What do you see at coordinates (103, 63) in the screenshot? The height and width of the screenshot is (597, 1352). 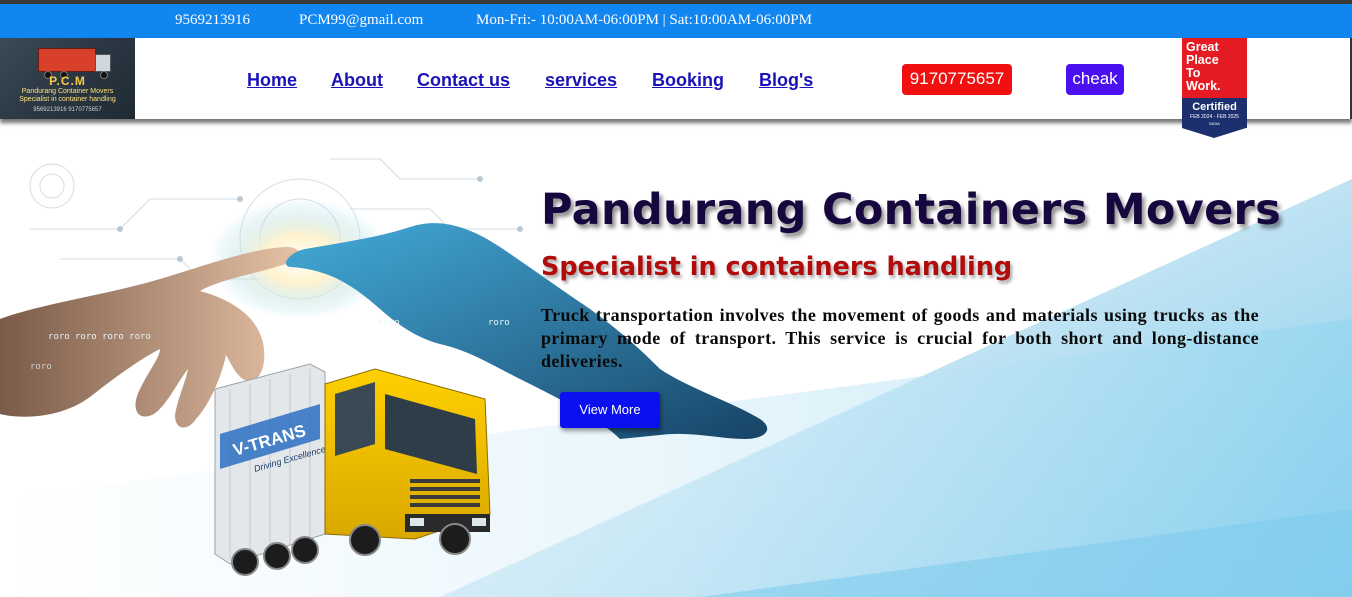 I see `logo-truck-cab` at bounding box center [103, 63].